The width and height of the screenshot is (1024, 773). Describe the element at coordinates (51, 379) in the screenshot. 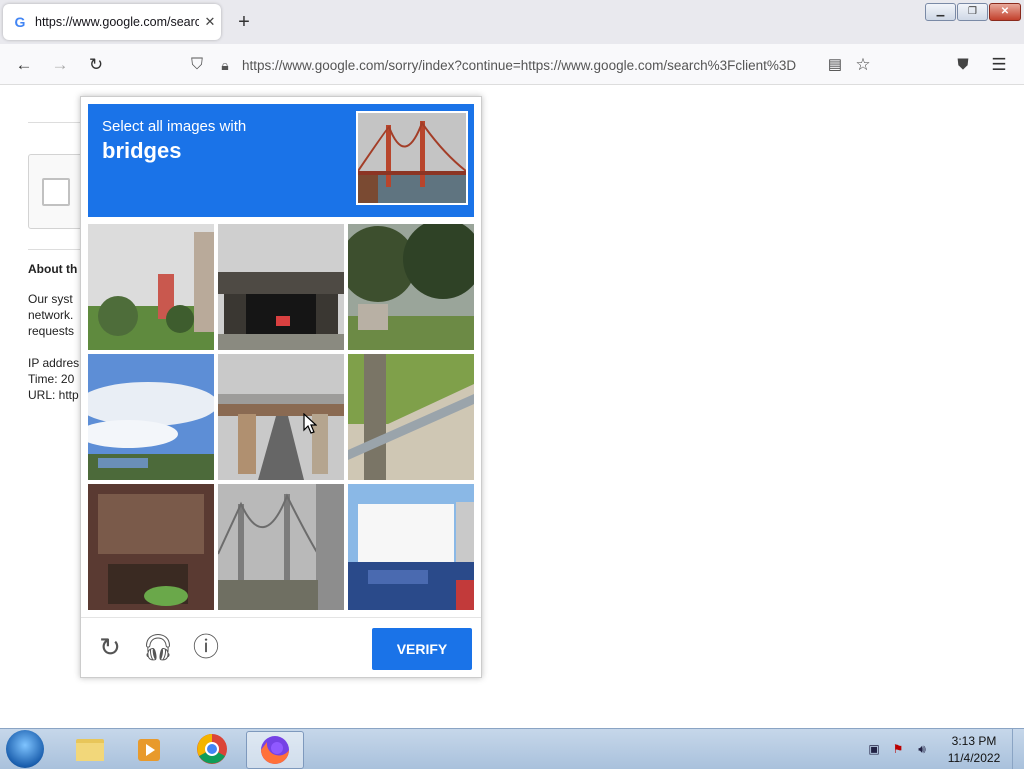

I see `time-line: Time: 20` at that location.